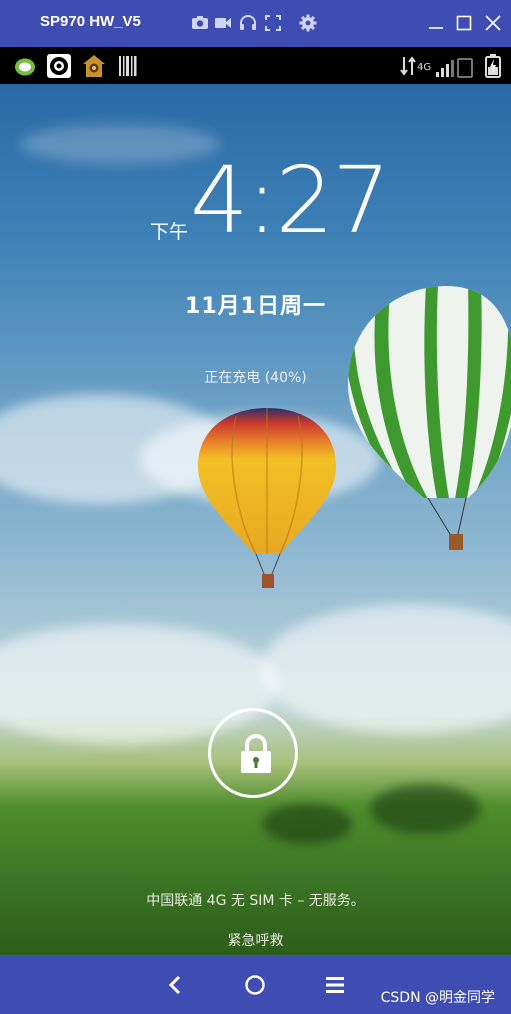 The width and height of the screenshot is (511, 1014). Describe the element at coordinates (256, 753) in the screenshot. I see `lock-icon` at that location.